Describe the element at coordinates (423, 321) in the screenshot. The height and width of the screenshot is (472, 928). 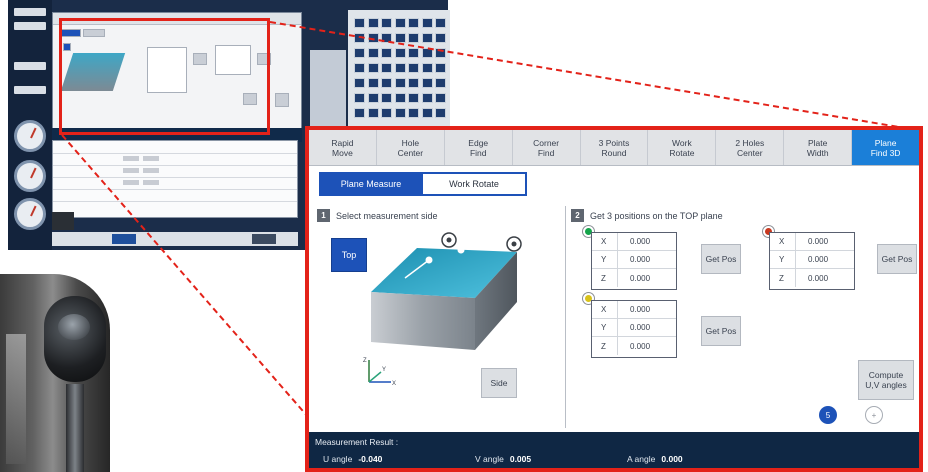
I see `workpiece-front-face` at that location.